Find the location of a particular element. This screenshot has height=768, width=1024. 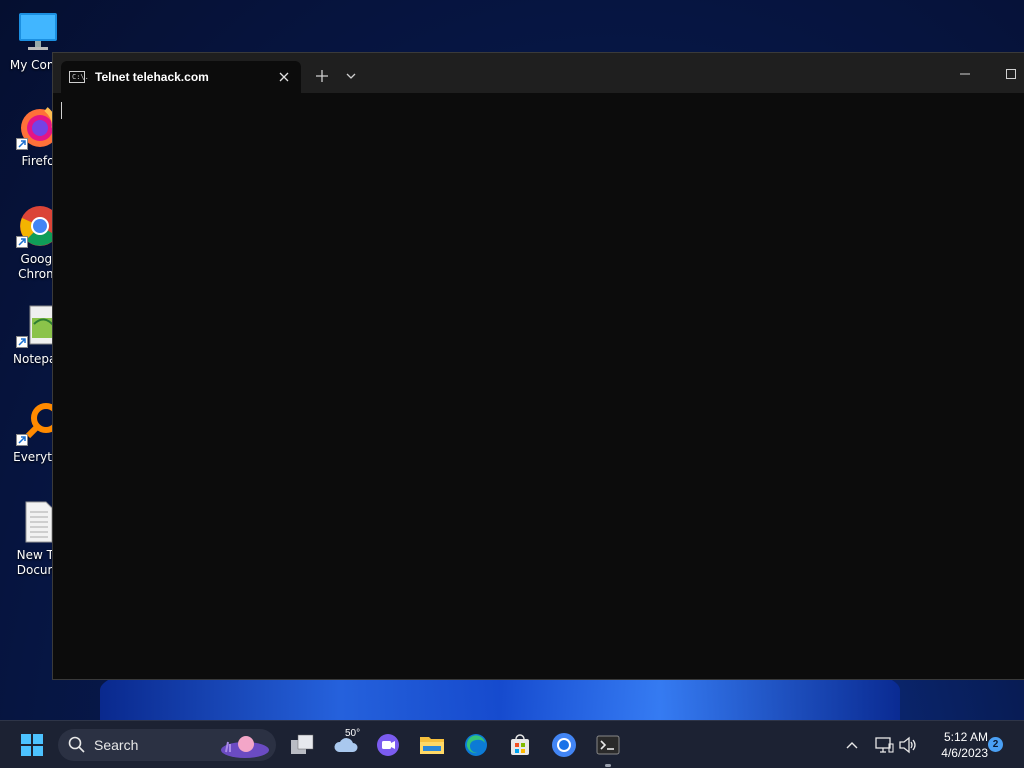

monitor-icon is located at coordinates (38, 32).